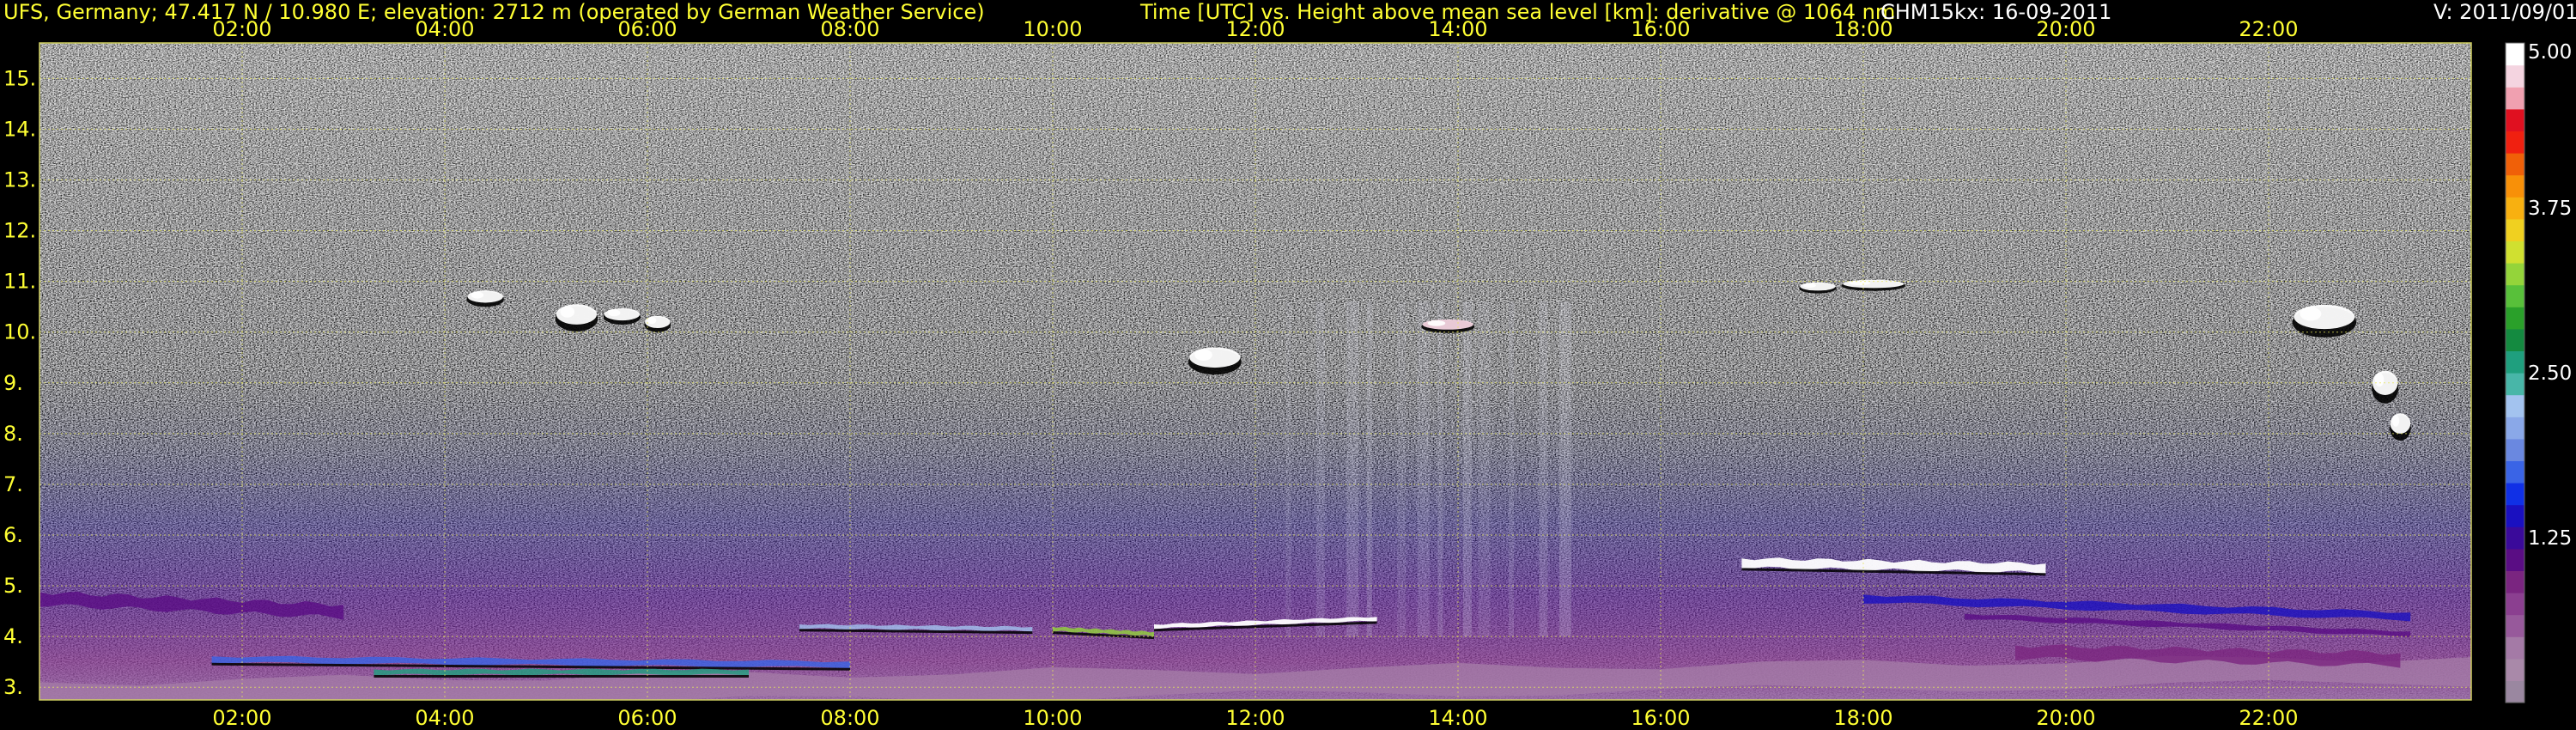  What do you see at coordinates (2550, 373) in the screenshot?
I see `colorbar-tick-label: 2.50` at bounding box center [2550, 373].